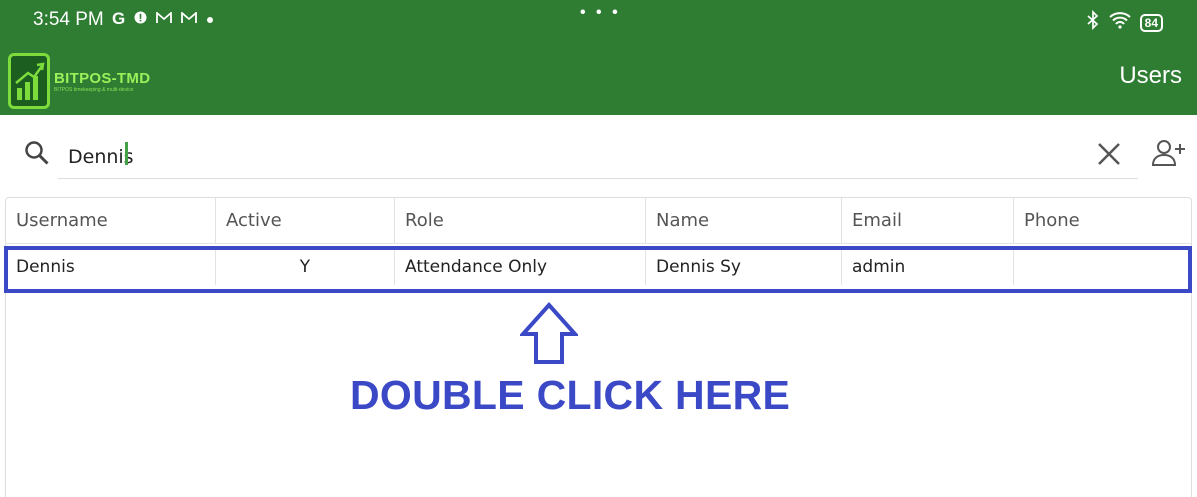 The height and width of the screenshot is (497, 1197). I want to click on status-time: 3:54 PM, so click(68, 19).